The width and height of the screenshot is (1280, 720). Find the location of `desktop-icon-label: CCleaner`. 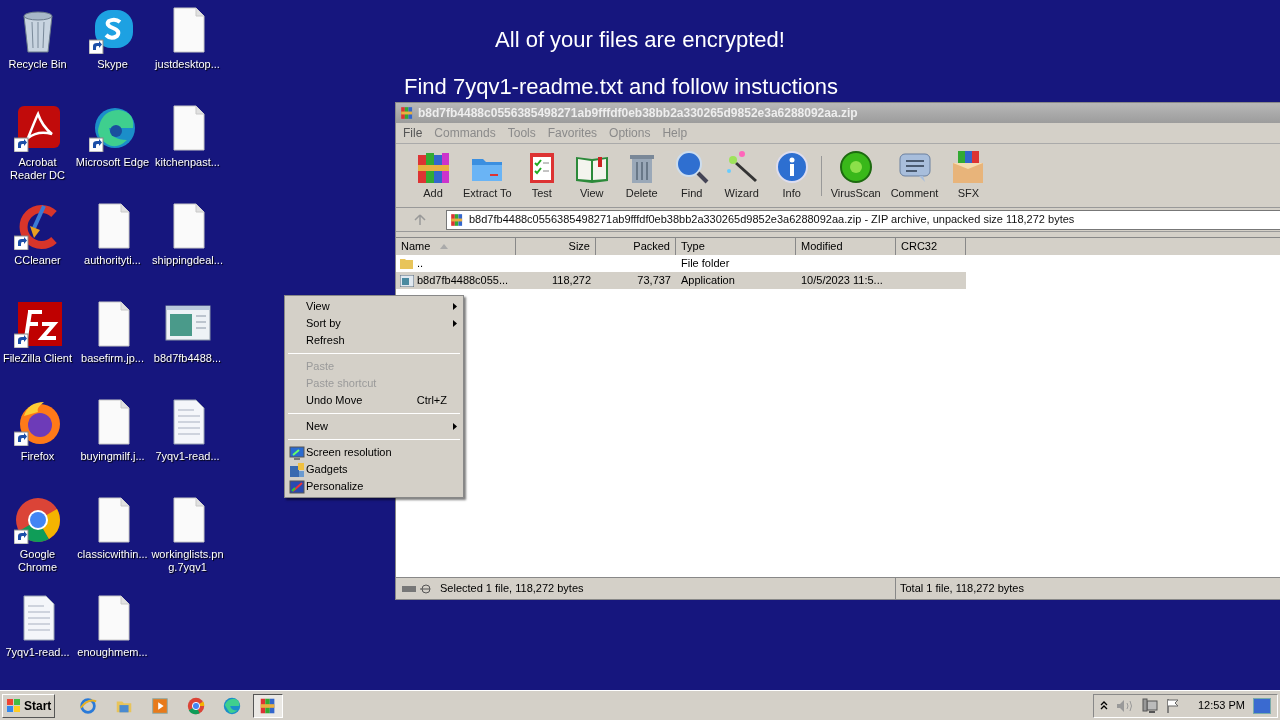

desktop-icon-label: CCleaner is located at coordinates (37, 260).